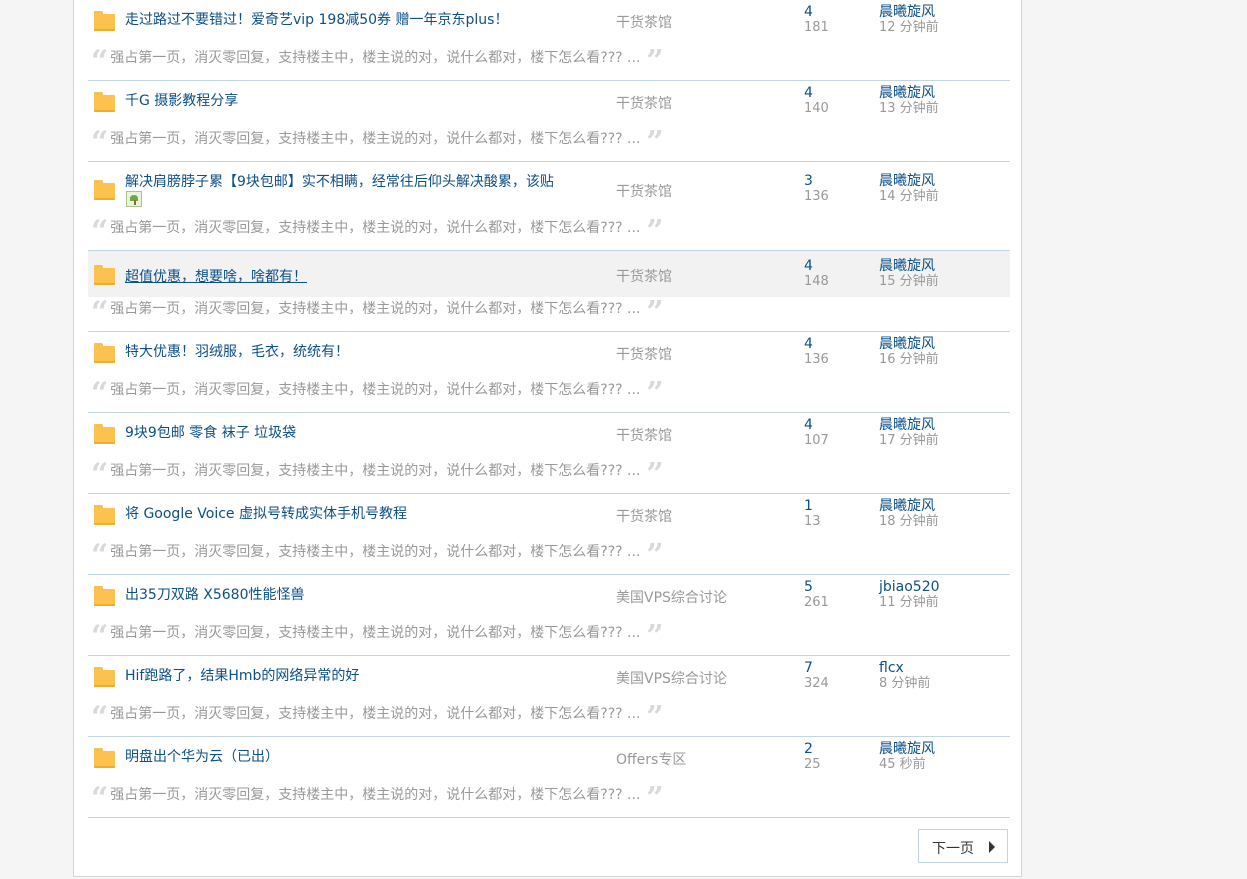 The width and height of the screenshot is (1247, 879). What do you see at coordinates (808, 181) in the screenshot?
I see `reply-count: 3` at bounding box center [808, 181].